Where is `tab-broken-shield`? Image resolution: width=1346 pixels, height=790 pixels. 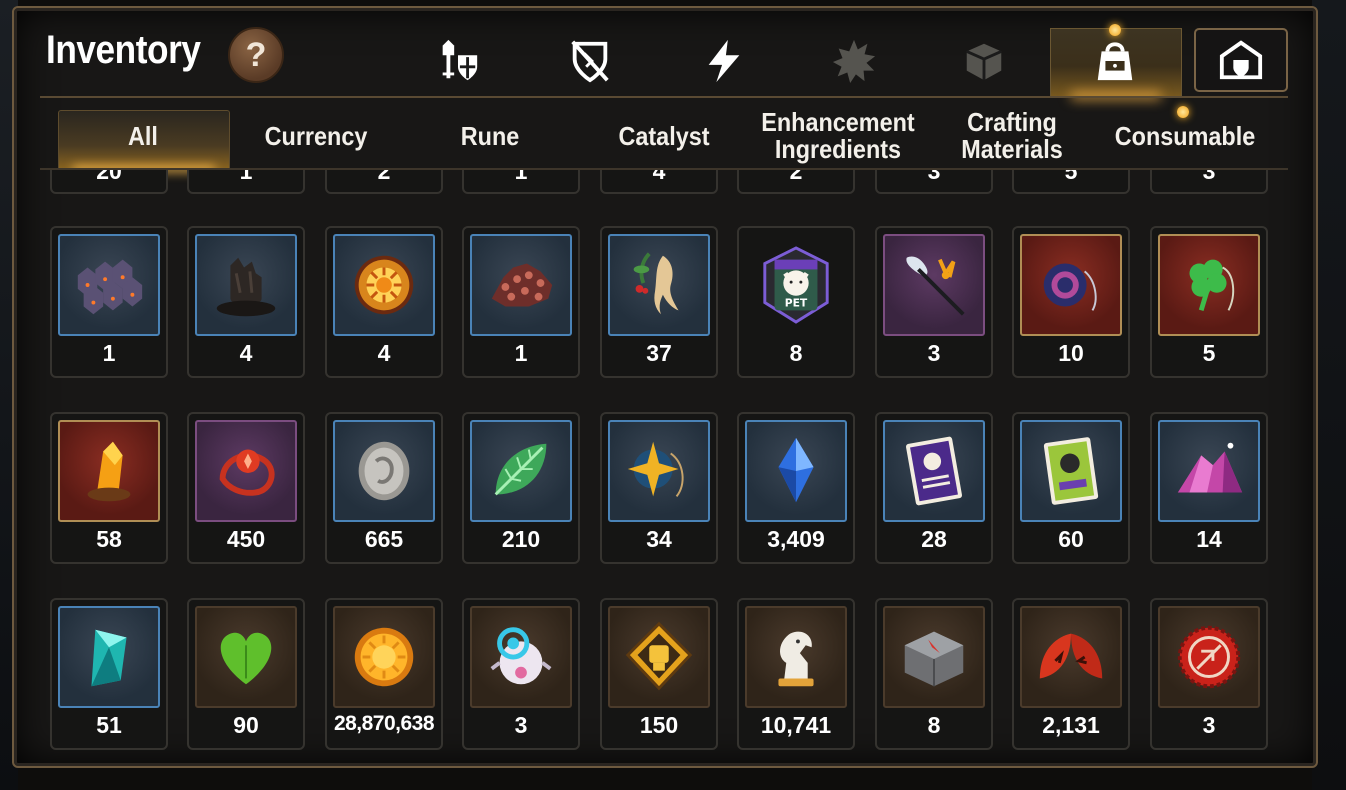
tab-broken-shield is located at coordinates (590, 61).